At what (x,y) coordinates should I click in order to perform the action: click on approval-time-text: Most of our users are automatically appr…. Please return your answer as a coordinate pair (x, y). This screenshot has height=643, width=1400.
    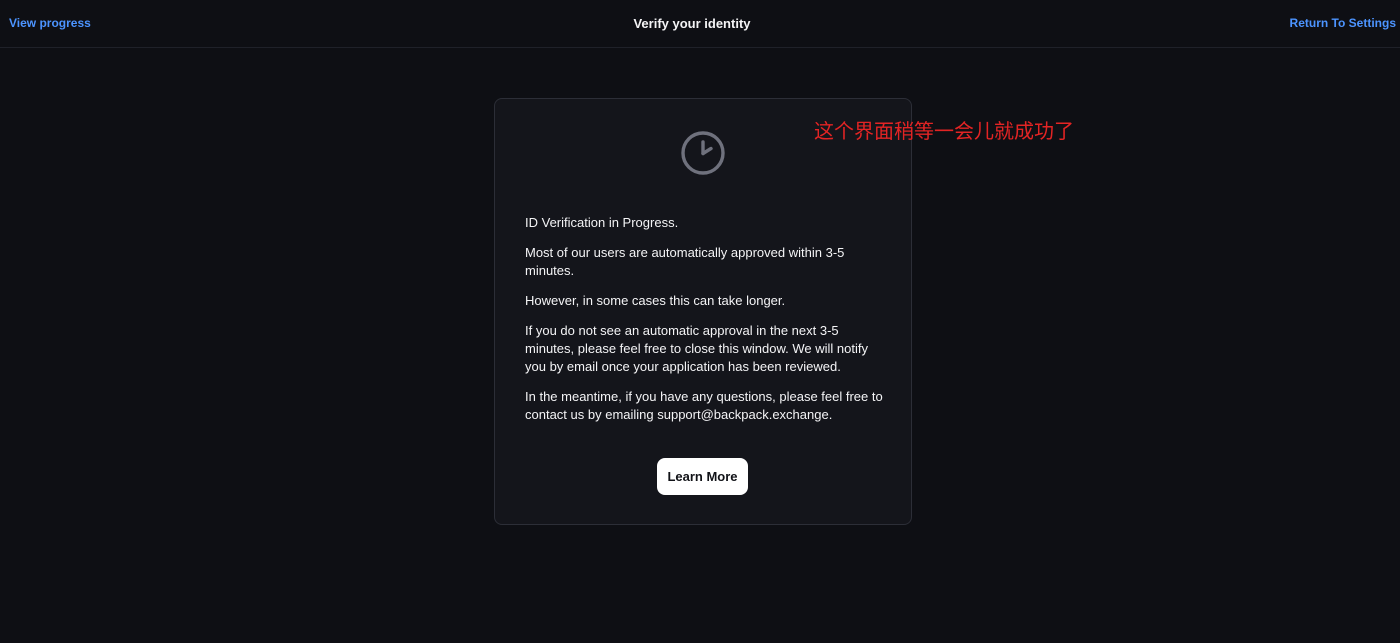
    Looking at the image, I should click on (685, 261).